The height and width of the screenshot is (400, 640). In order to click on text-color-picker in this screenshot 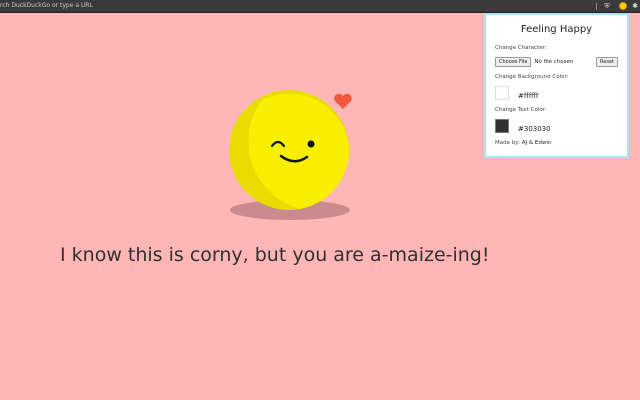, I will do `click(502, 126)`.